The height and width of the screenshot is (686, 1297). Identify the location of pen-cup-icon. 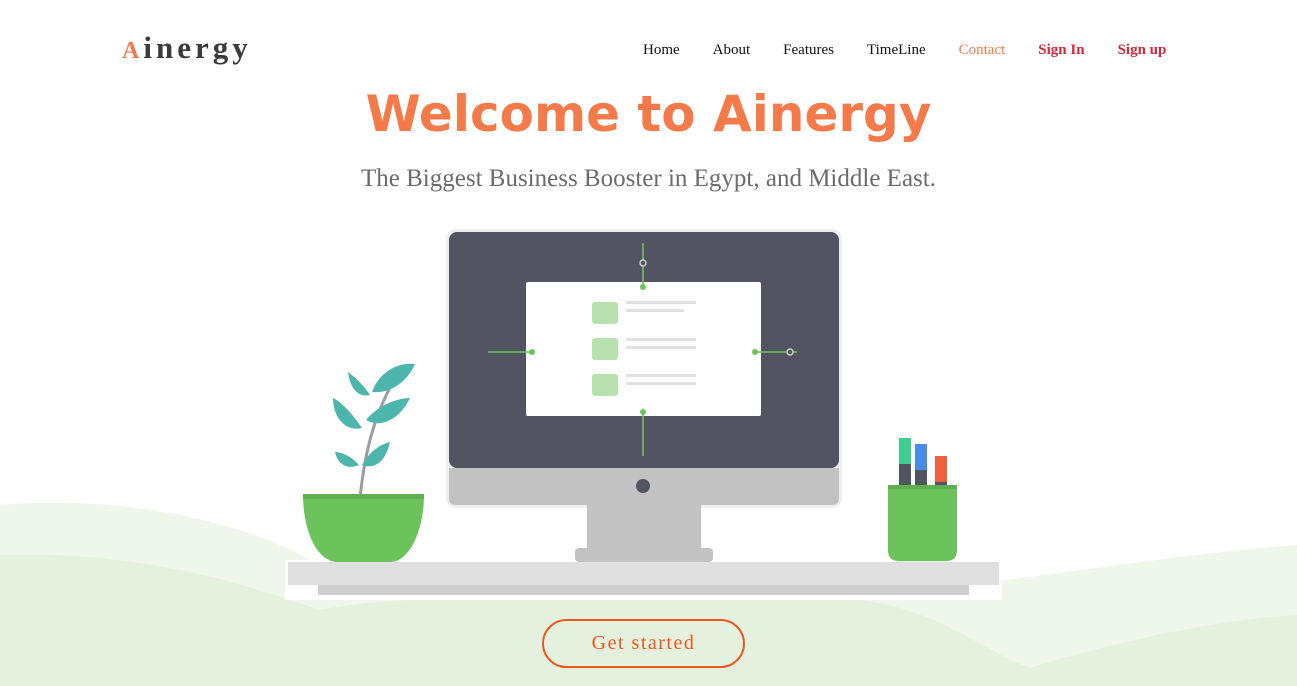
(922, 499).